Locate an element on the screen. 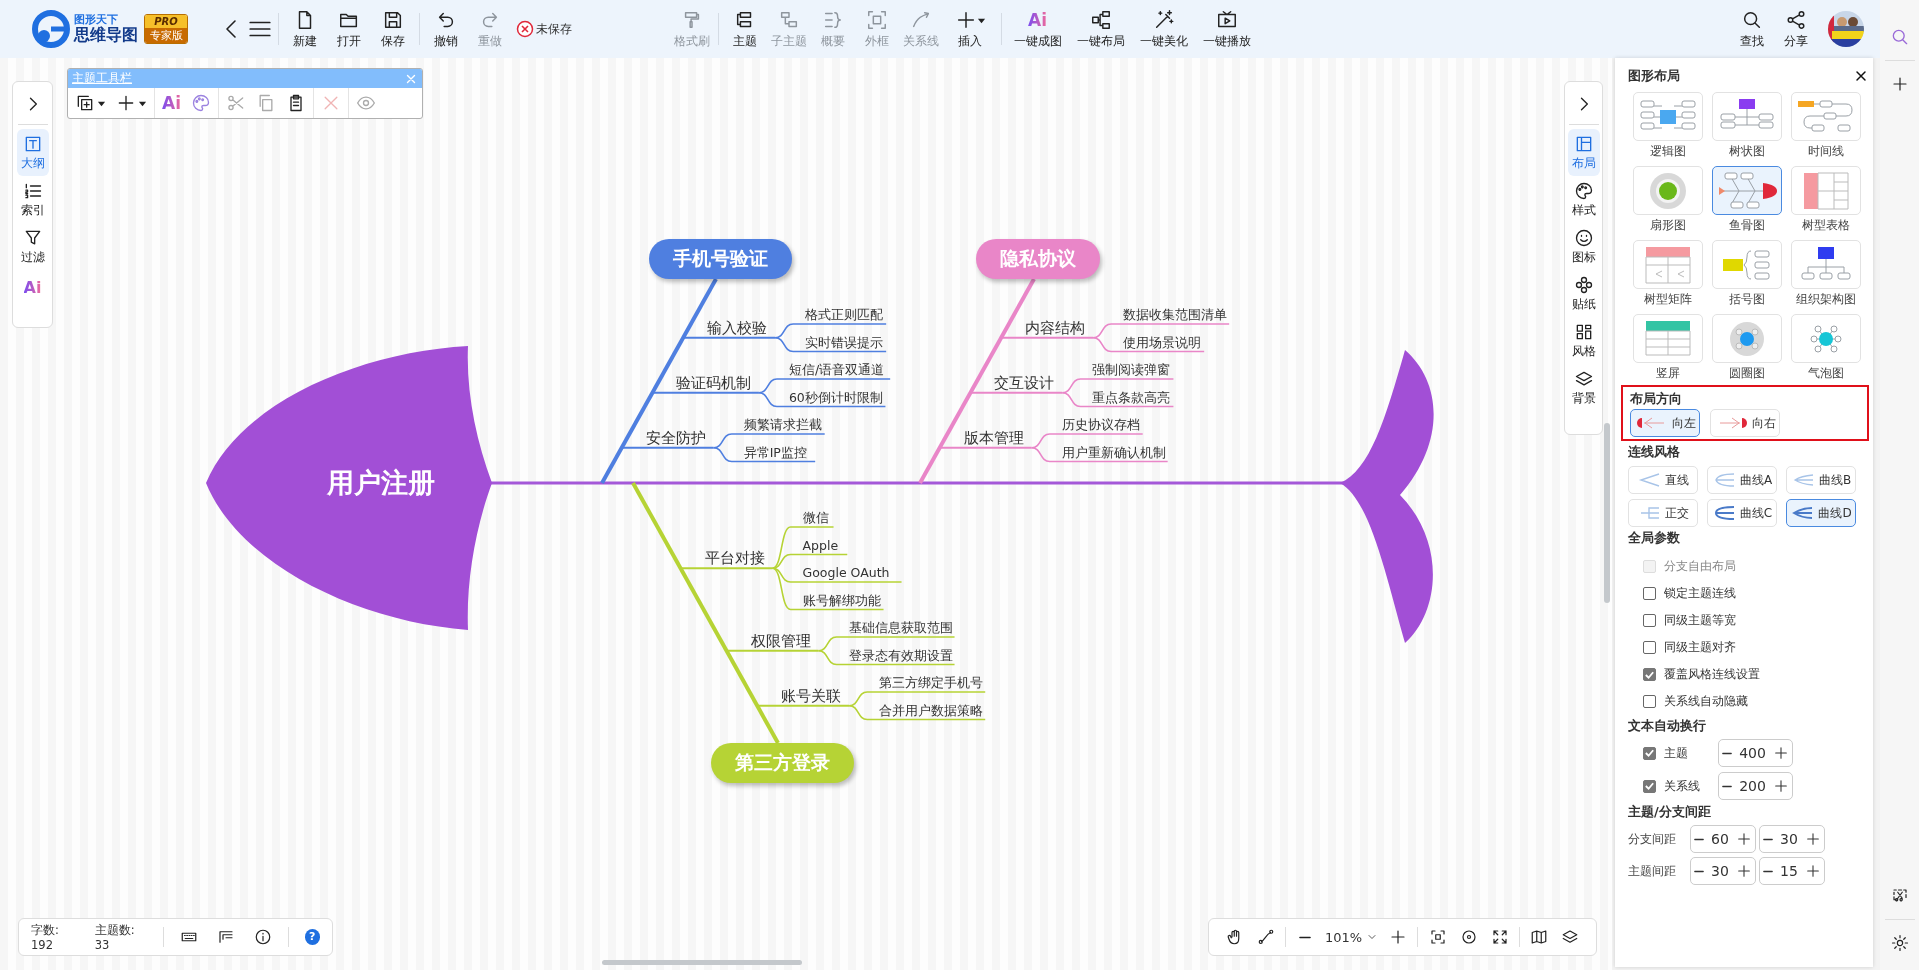 This screenshot has width=1919, height=970. subtopic: 验证码机制 is located at coordinates (714, 382).